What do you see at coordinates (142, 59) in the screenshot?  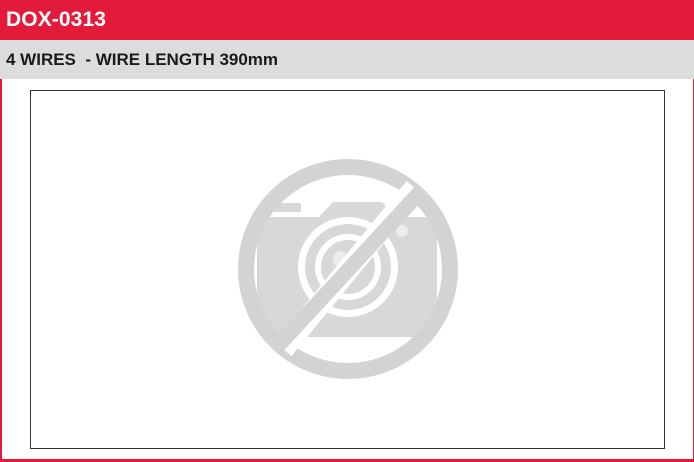 I see `product-description: 4 WIRES - WIRE LENGTH 390mm` at bounding box center [142, 59].